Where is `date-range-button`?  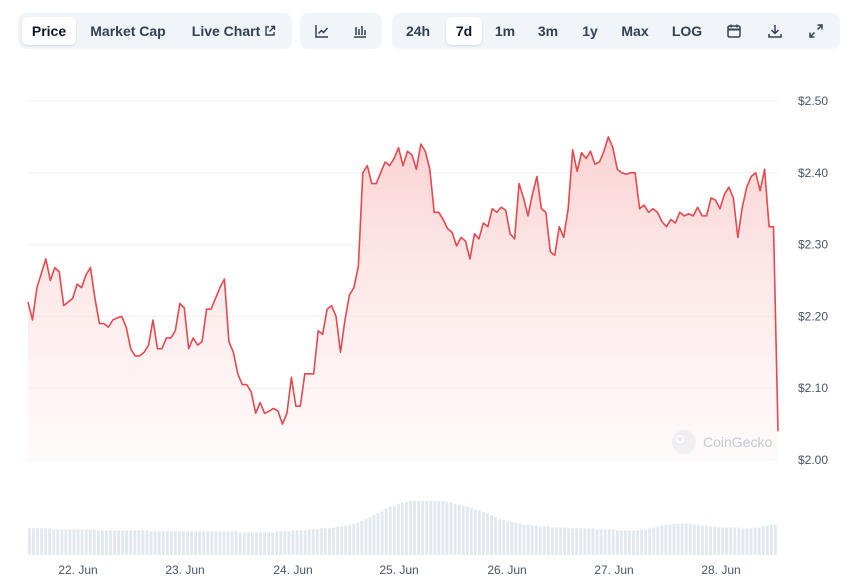 date-range-button is located at coordinates (734, 31).